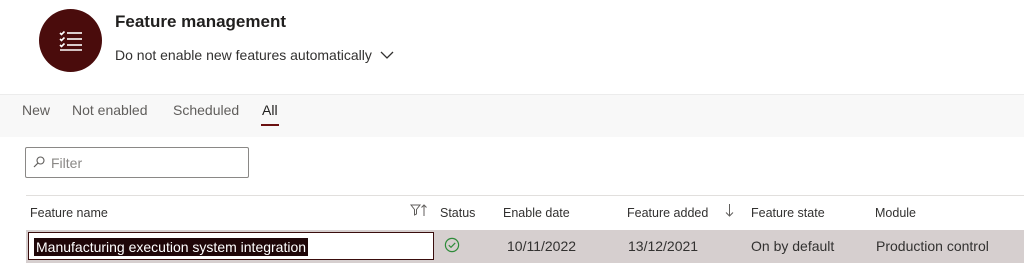  What do you see at coordinates (36, 110) in the screenshot?
I see `tab-new: New` at bounding box center [36, 110].